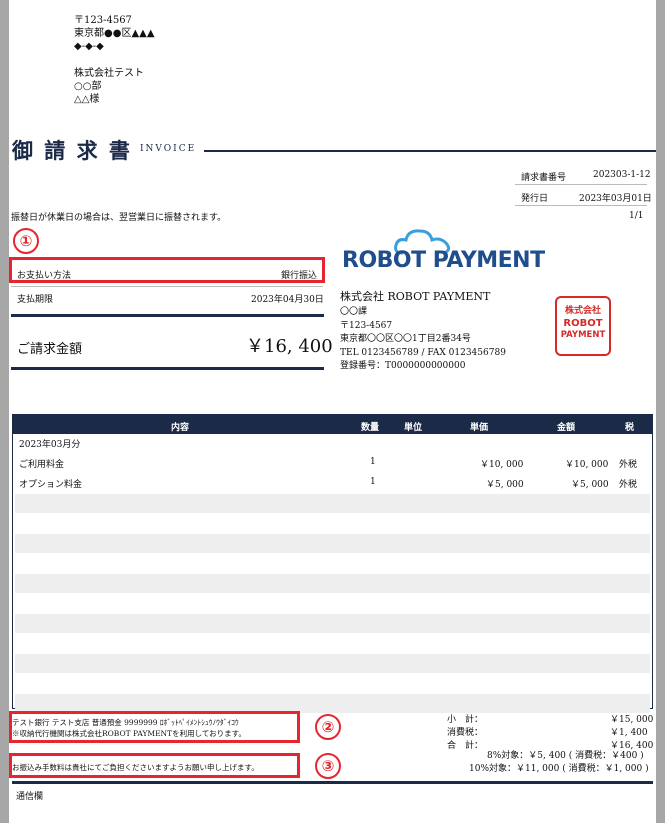  What do you see at coordinates (370, 428) in the screenshot?
I see `header-qty: 数量` at bounding box center [370, 428].